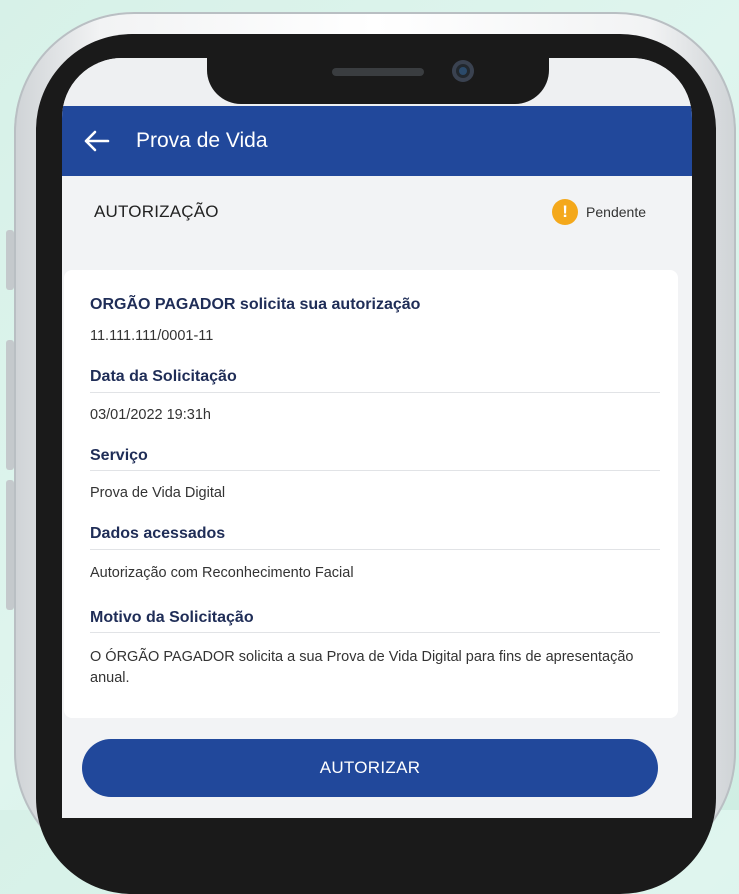  What do you see at coordinates (616, 212) in the screenshot?
I see `status-badge-text: Pendente` at bounding box center [616, 212].